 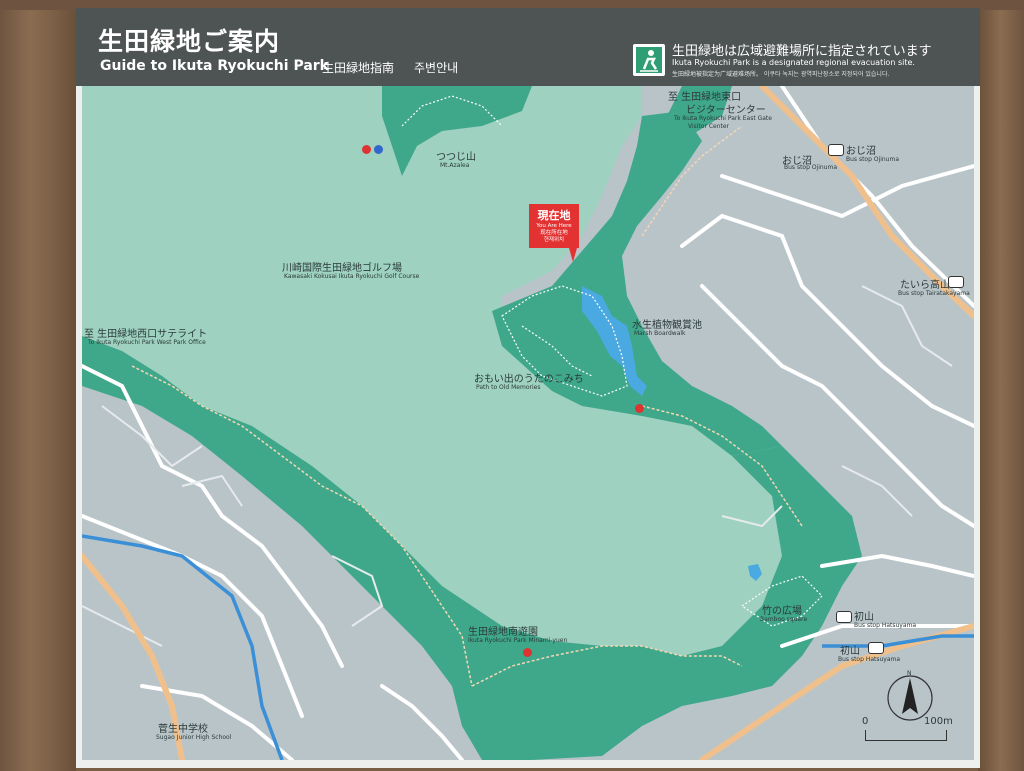 What do you see at coordinates (518, 640) in the screenshot?
I see `label-minami-yuen-en: Ikuta Ryokuchi Park Minami-yuen` at bounding box center [518, 640].